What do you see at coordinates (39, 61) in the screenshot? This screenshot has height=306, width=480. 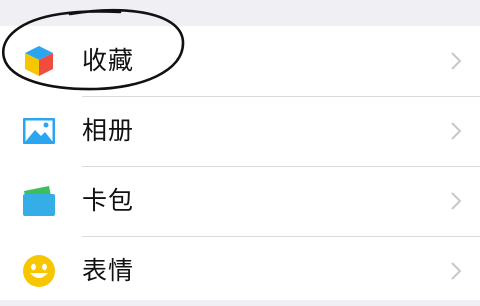 I see `cube-icon` at bounding box center [39, 61].